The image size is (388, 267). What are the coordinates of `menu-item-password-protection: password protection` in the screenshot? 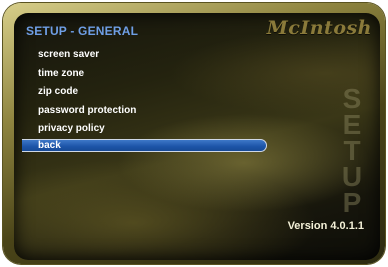 It's located at (144, 110).